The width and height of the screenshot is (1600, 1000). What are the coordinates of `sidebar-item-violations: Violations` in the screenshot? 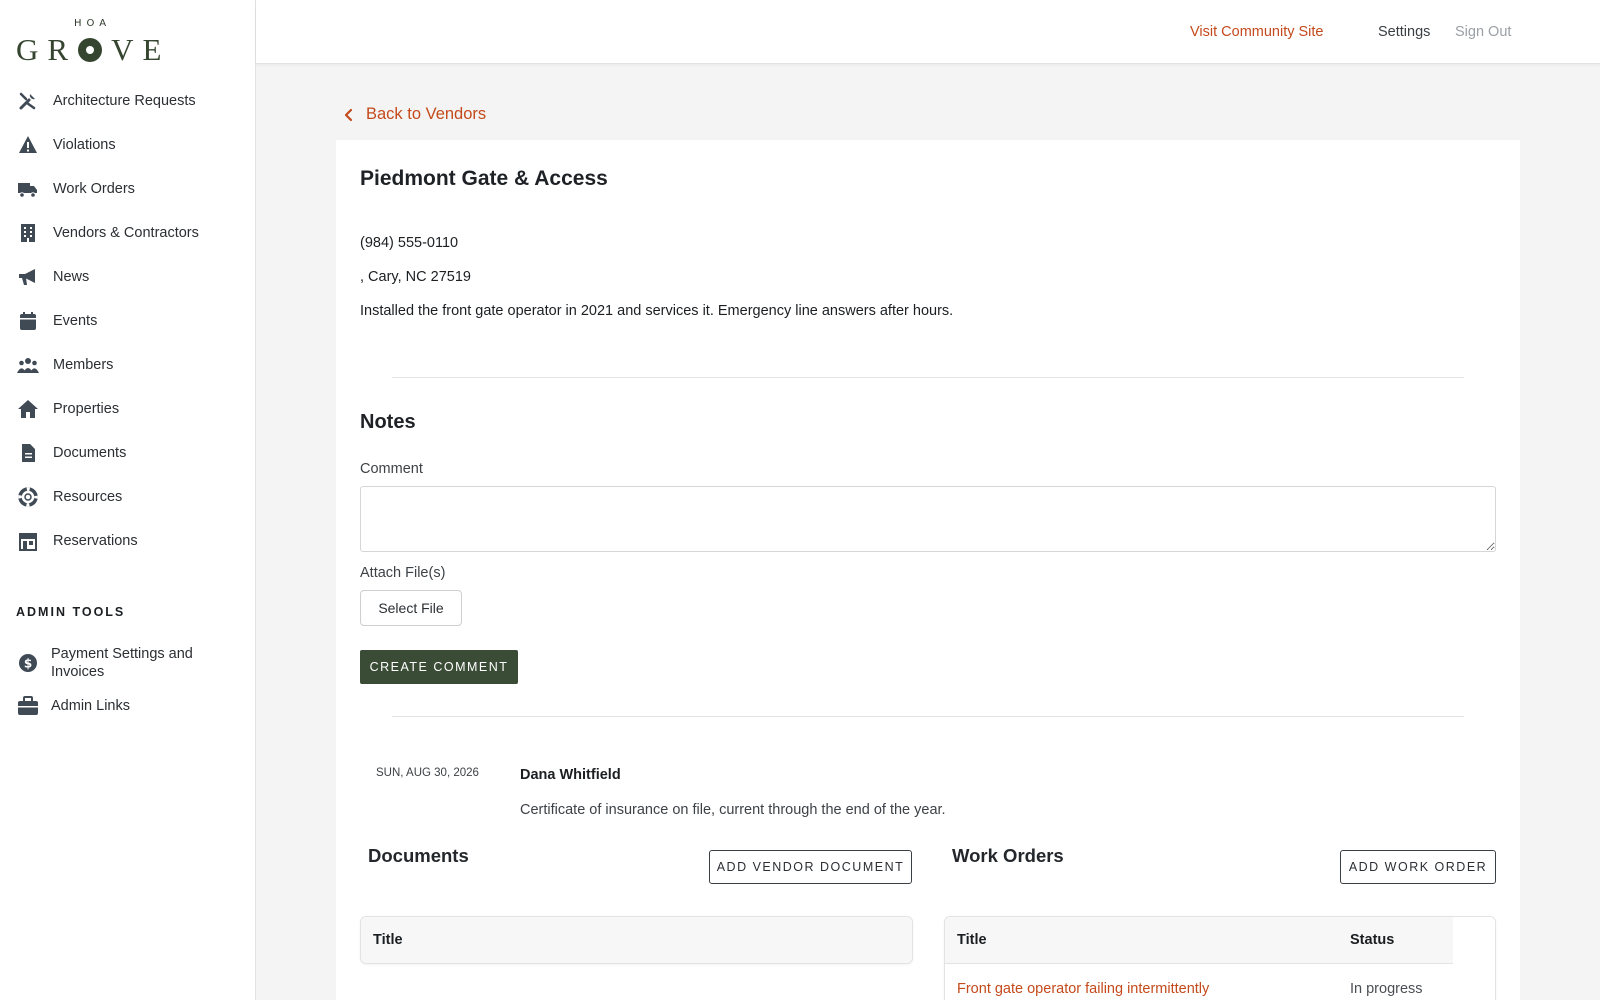 It's located at (127, 145).